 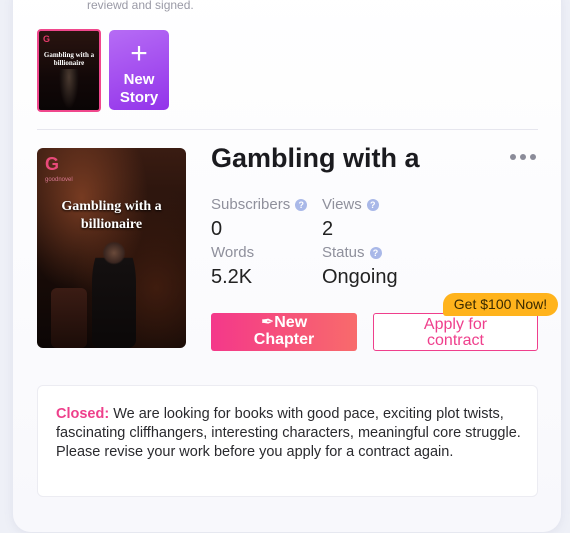 I want to click on views-label: Views ?, so click(x=350, y=204).